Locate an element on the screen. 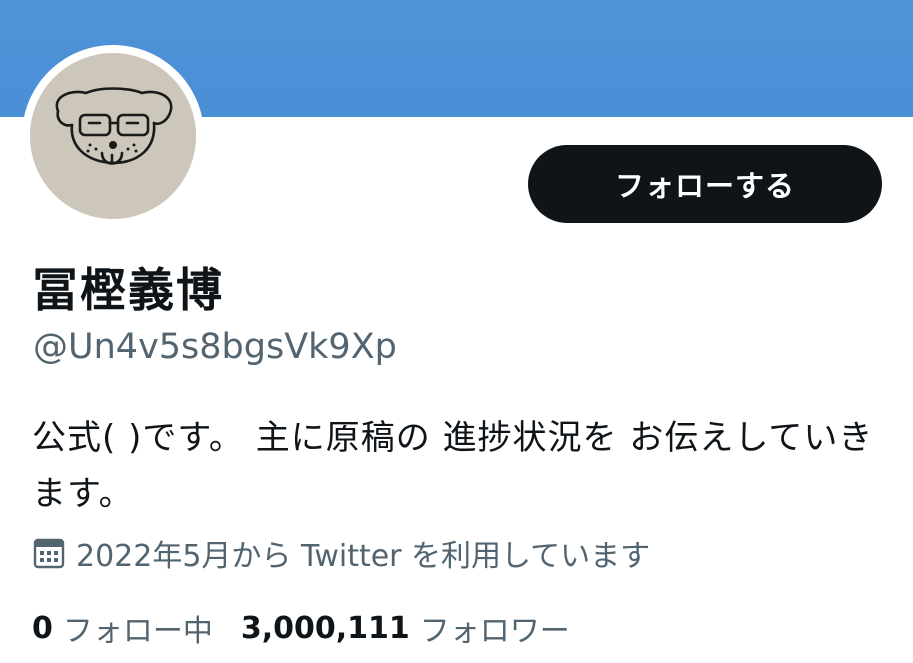  joined-date: 2022年5月から Twitter を利用しています is located at coordinates (341, 553).